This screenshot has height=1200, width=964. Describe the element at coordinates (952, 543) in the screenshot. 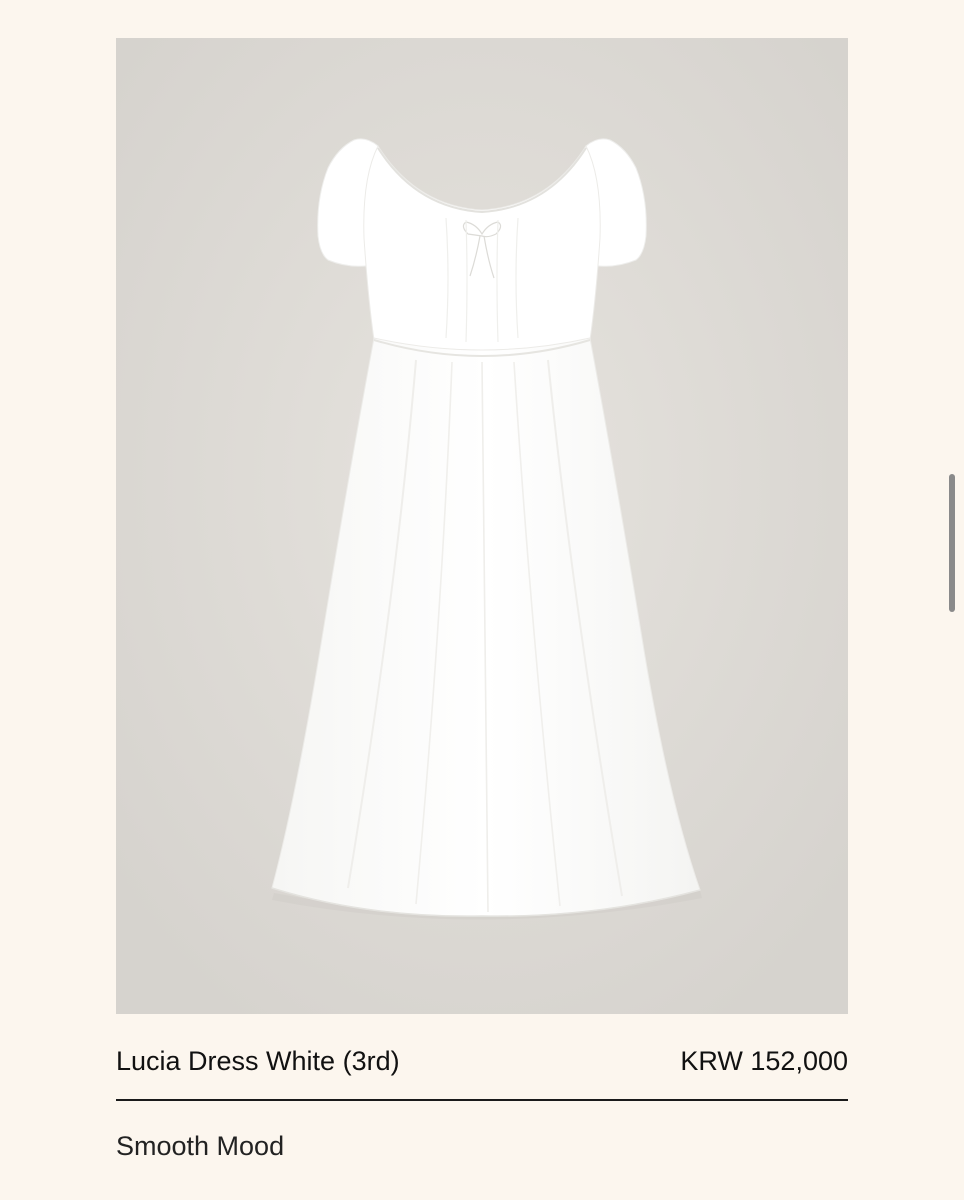

I see `scrollbar-thumb` at that location.